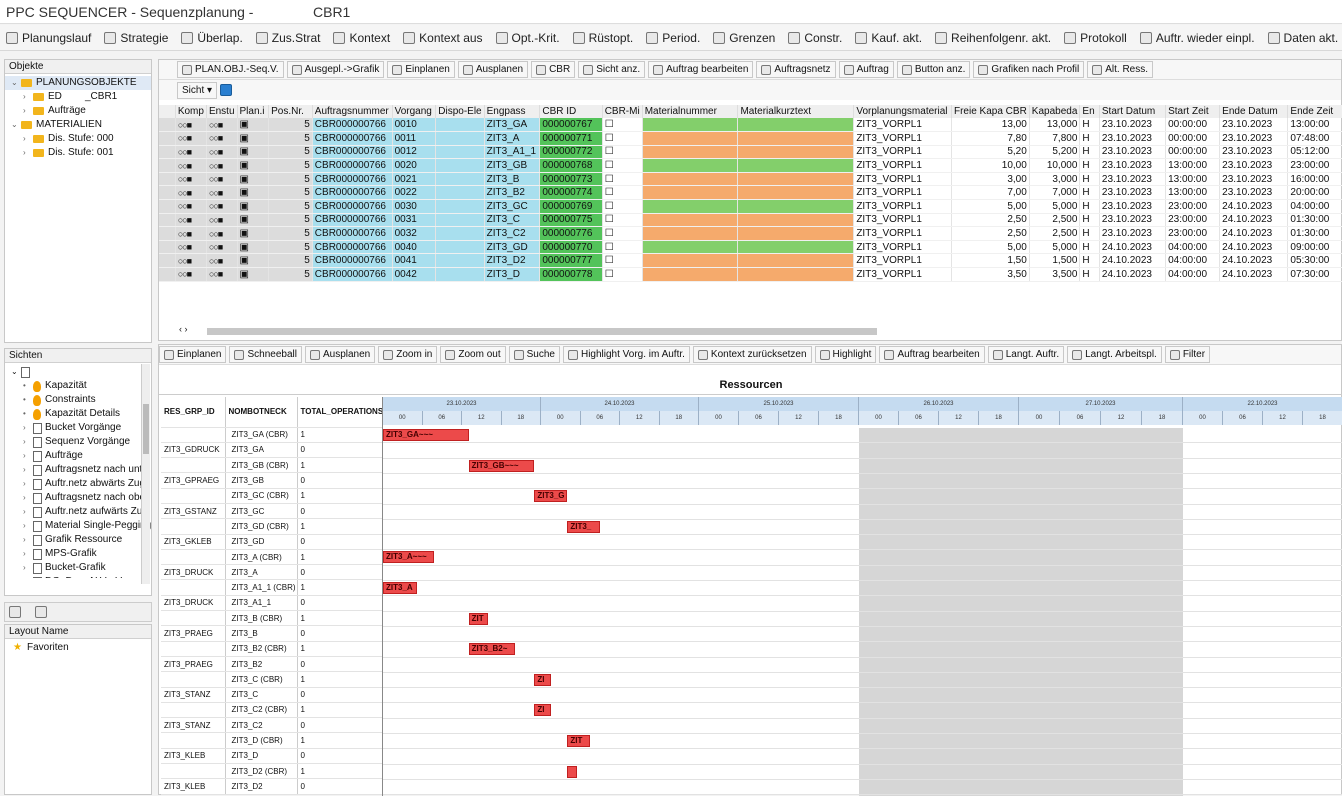 This screenshot has height=796, width=1342. Describe the element at coordinates (271, 572) in the screenshot. I see `resource-row: ZIT3_DRUCK ZIT3_A 0` at that location.